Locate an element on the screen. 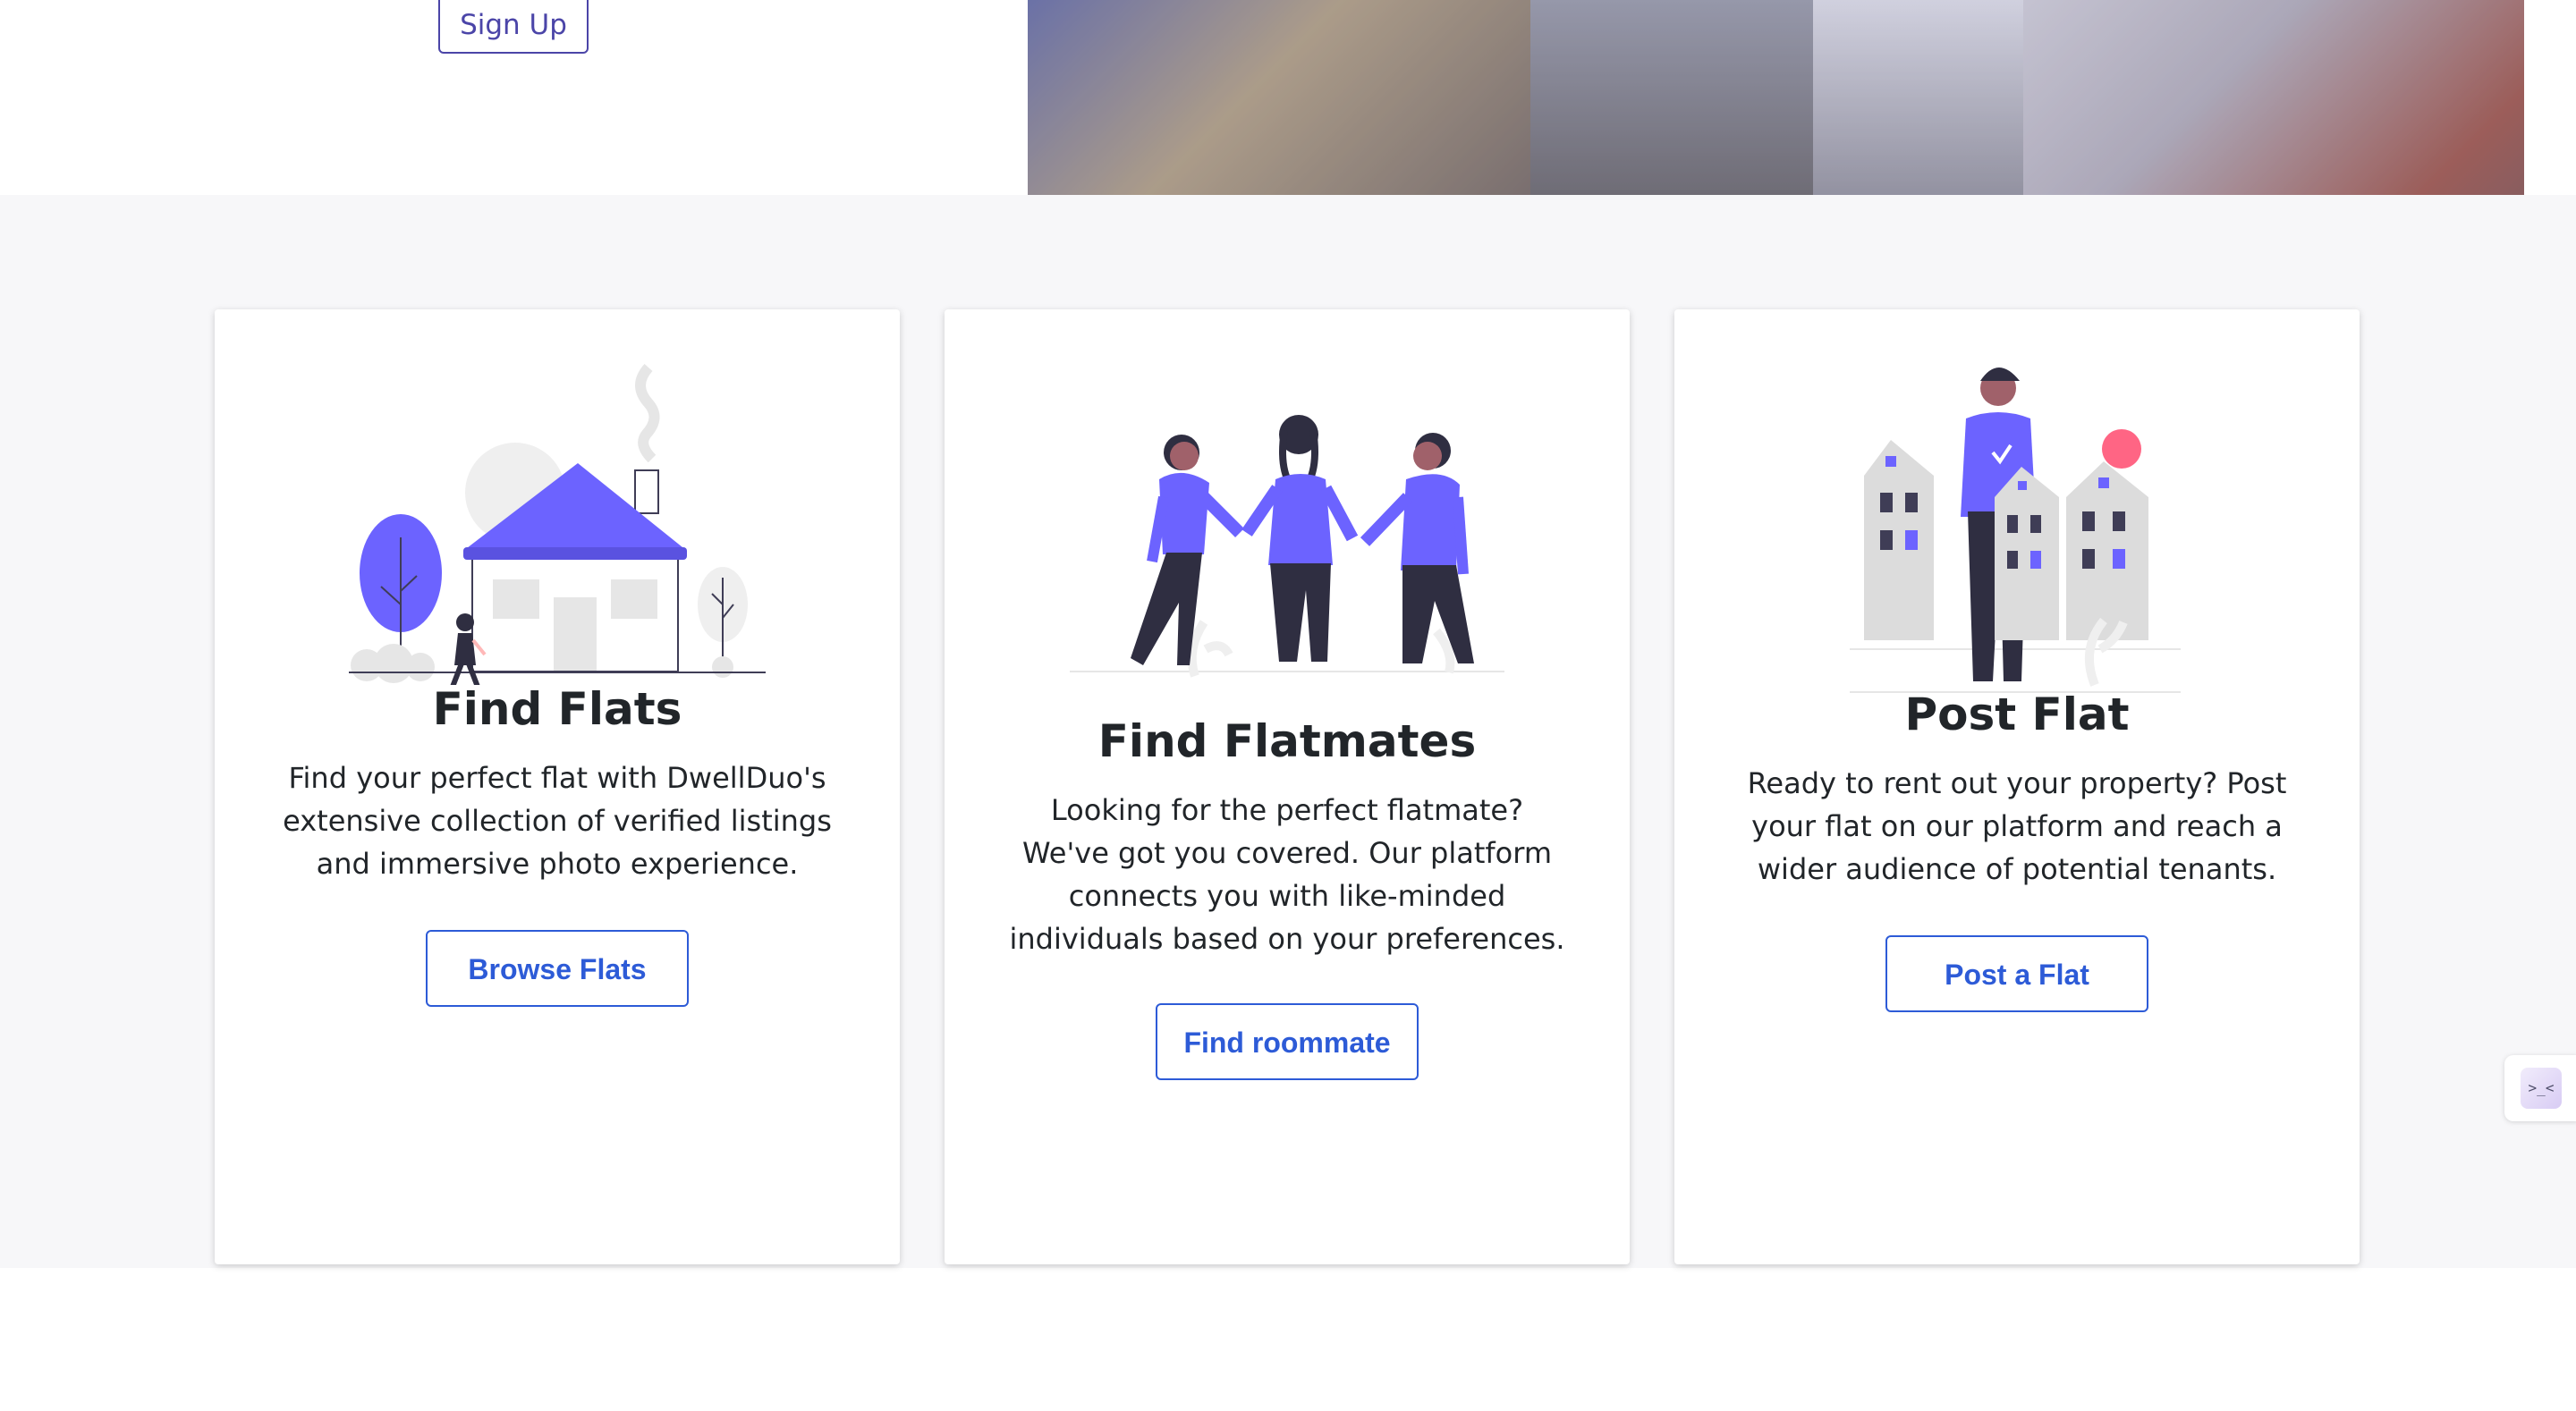 The image size is (2576, 1411). post-a-flat-button: Post a Flat is located at coordinates (2016, 974).